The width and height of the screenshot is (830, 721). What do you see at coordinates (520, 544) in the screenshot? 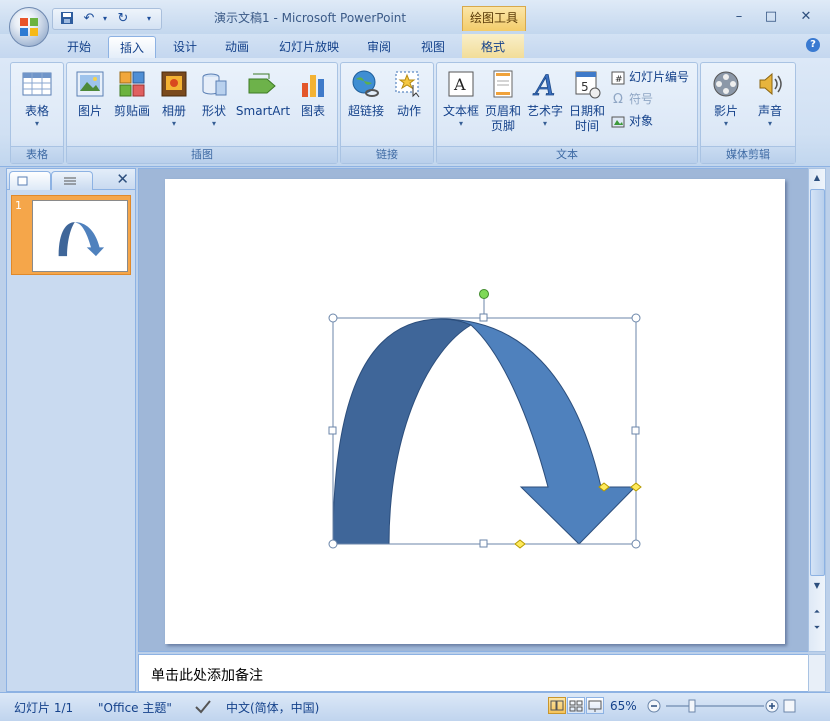
I see `adjustment-handle` at bounding box center [520, 544].